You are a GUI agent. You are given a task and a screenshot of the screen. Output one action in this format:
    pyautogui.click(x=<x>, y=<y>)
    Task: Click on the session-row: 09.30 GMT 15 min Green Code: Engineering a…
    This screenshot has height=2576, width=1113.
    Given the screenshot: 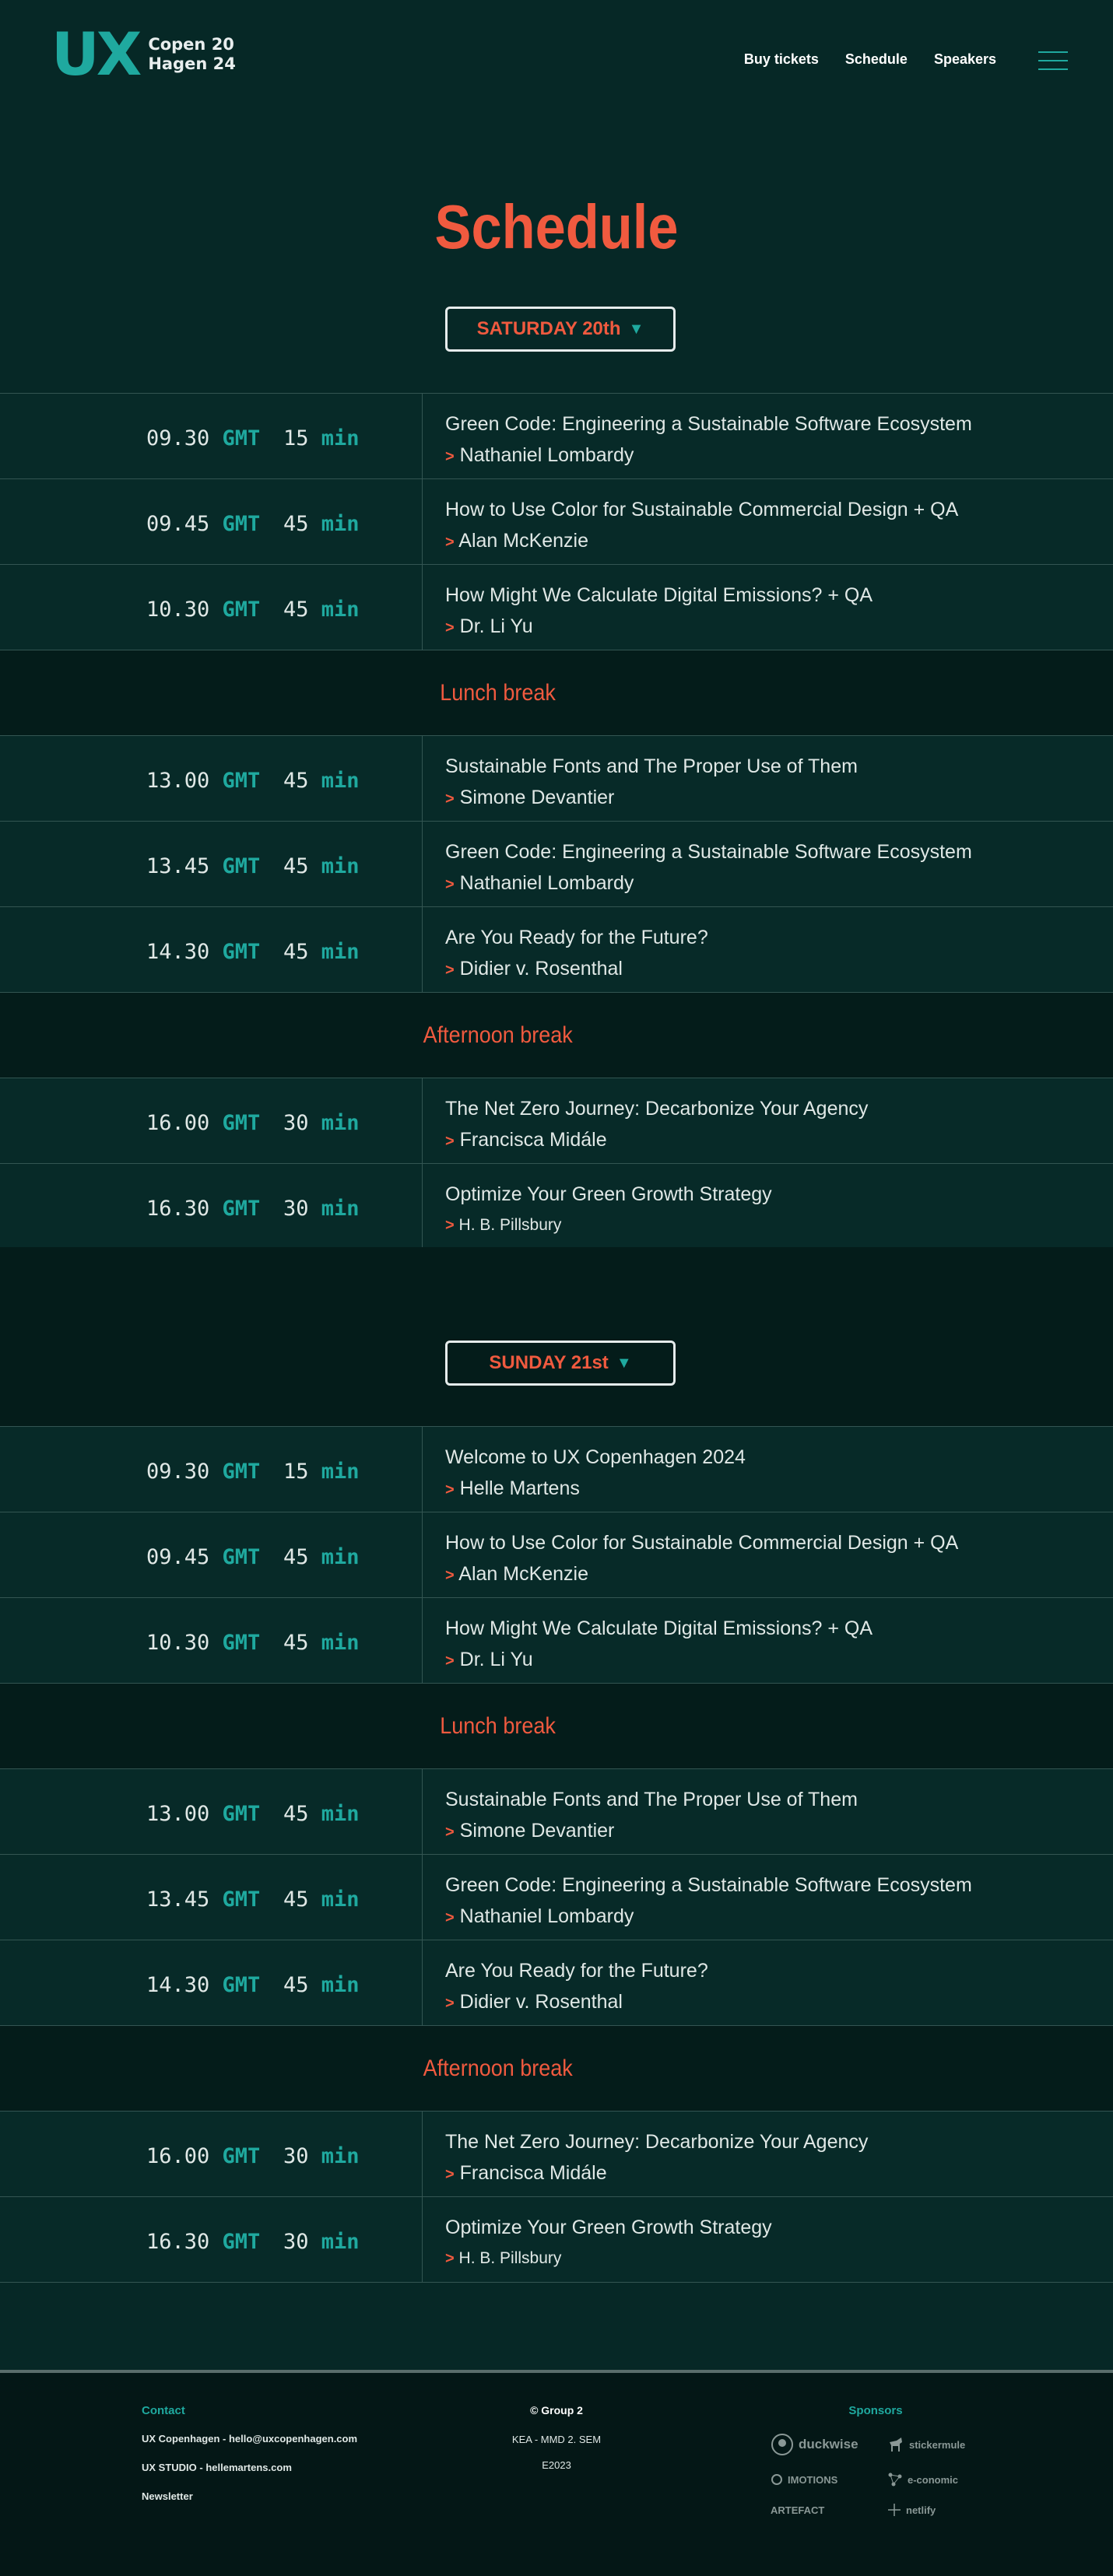 What is the action you would take?
    pyautogui.click(x=556, y=436)
    